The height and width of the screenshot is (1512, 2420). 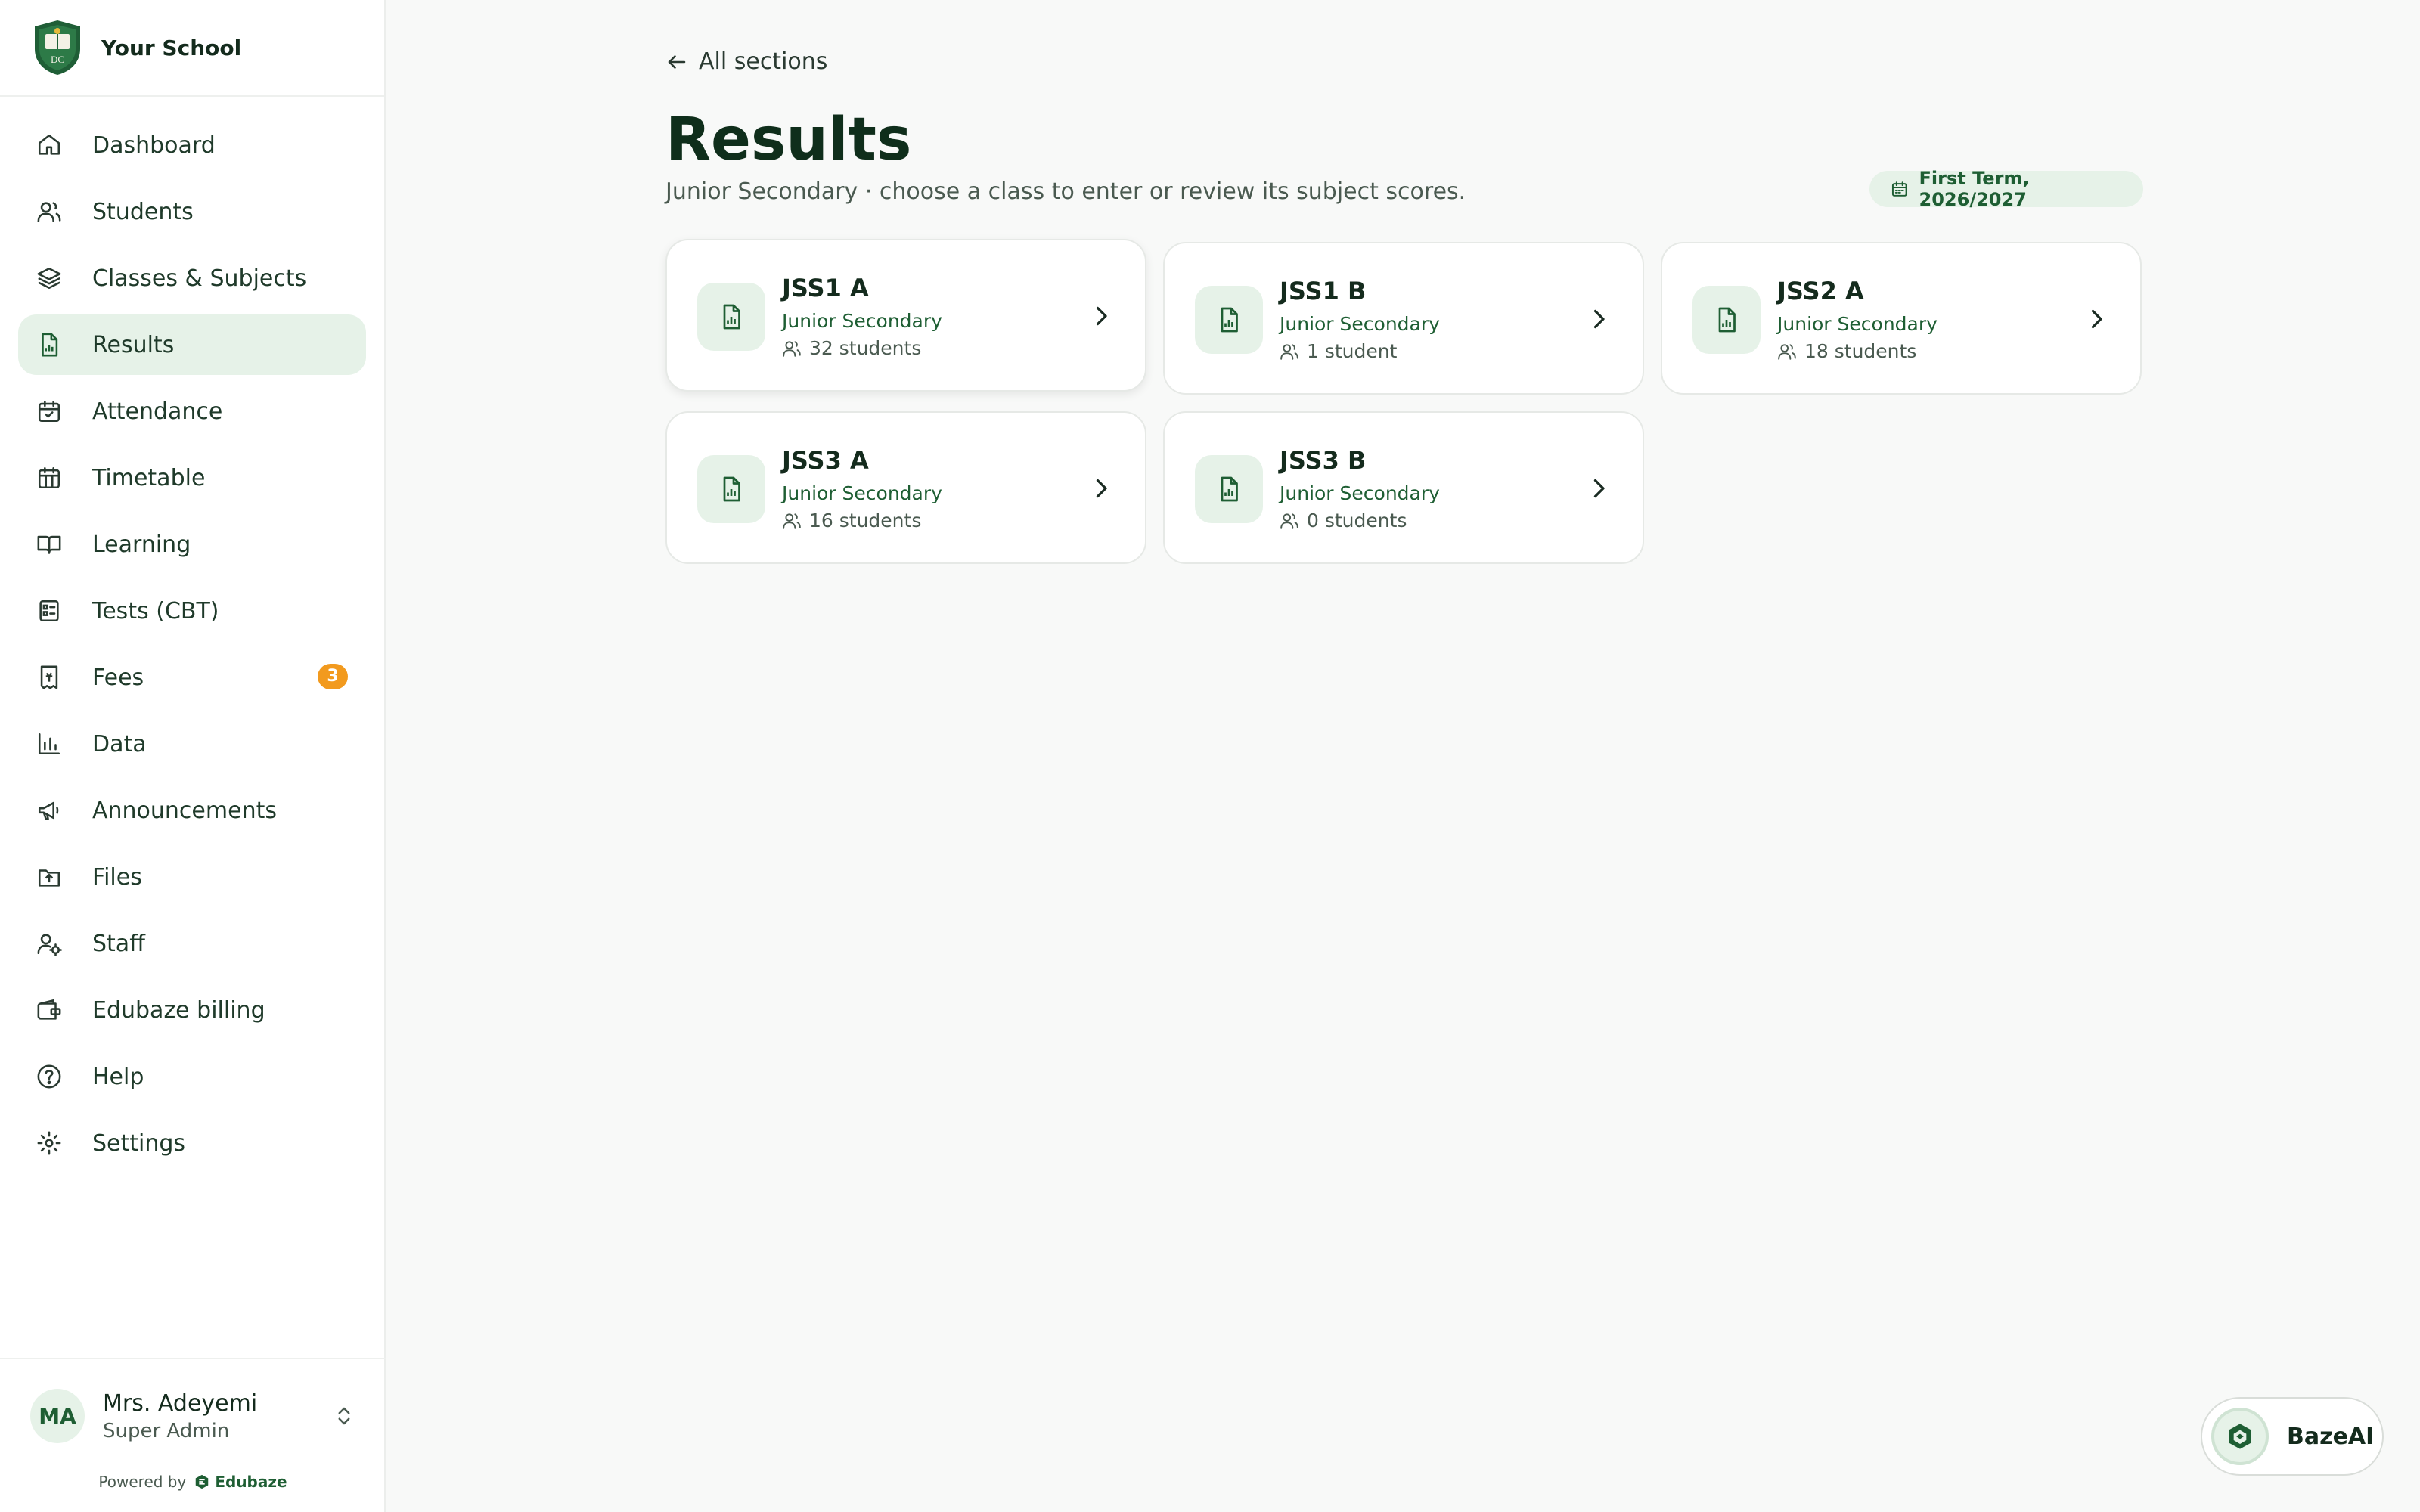 I want to click on student-count-label: 16 students, so click(x=865, y=520).